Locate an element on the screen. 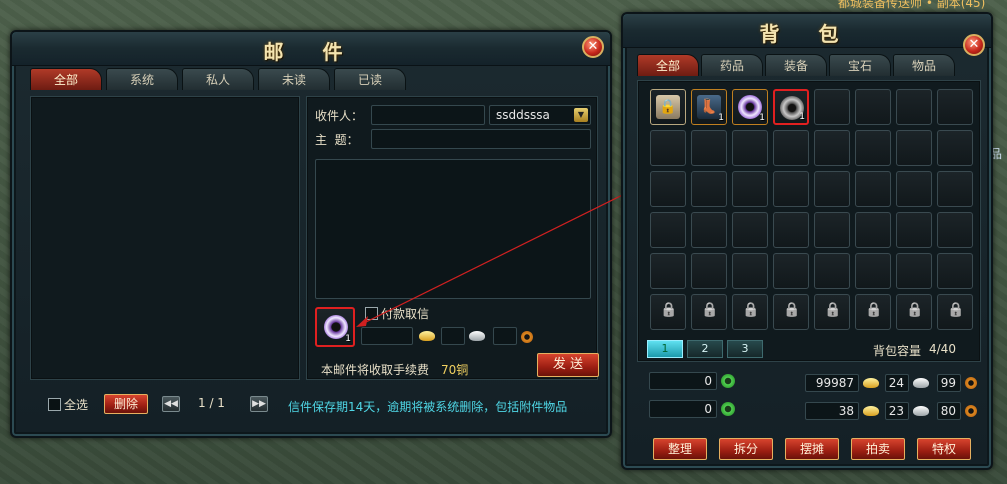  tab-all: 全部 is located at coordinates (66, 79).